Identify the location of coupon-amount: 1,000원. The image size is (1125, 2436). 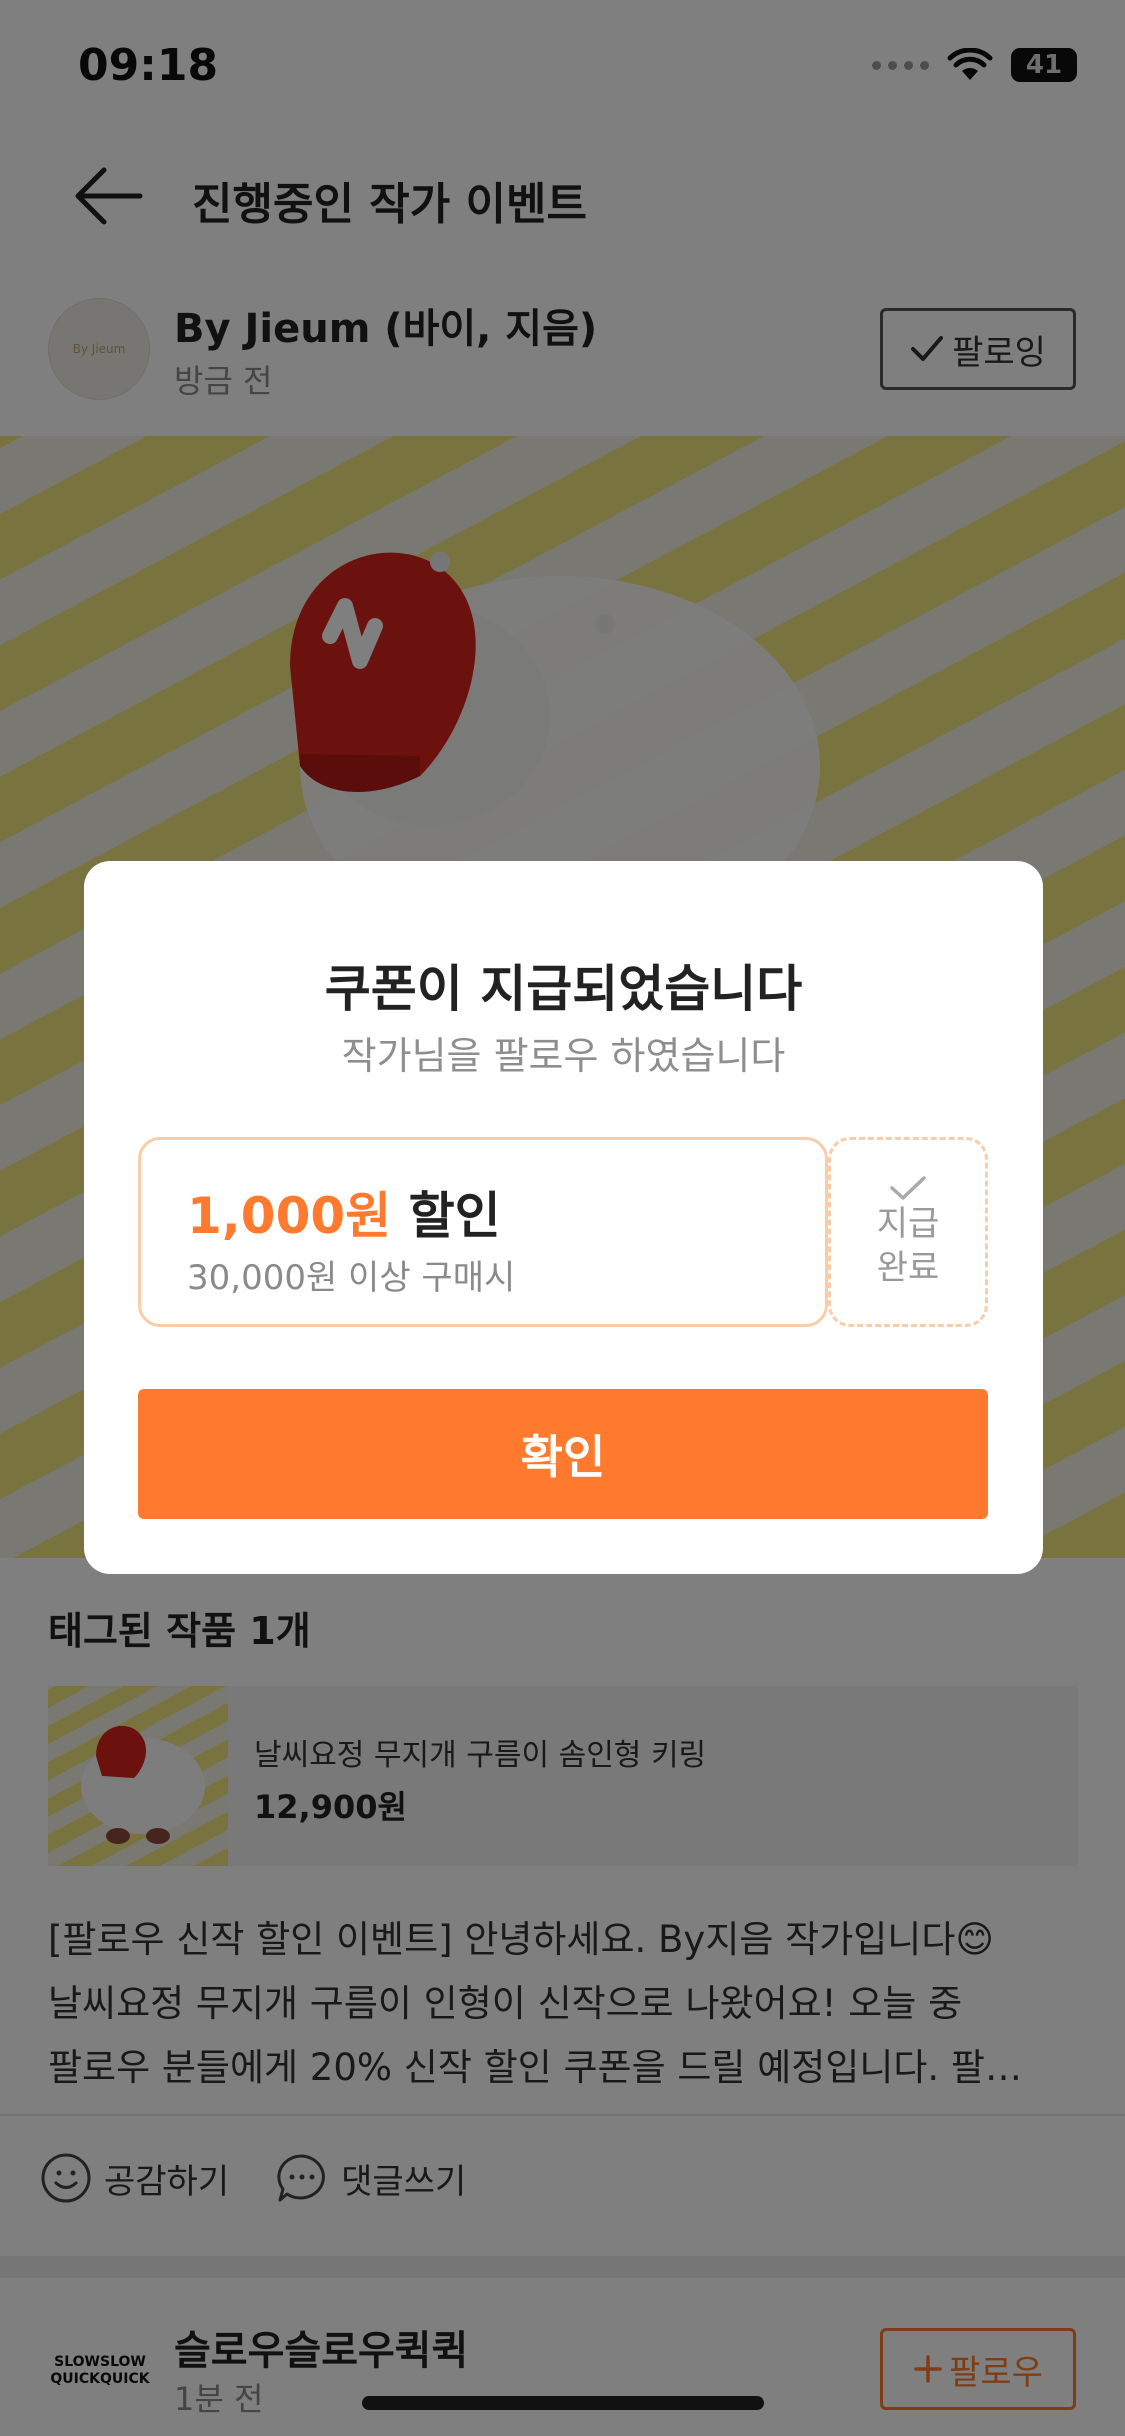
(289, 1216).